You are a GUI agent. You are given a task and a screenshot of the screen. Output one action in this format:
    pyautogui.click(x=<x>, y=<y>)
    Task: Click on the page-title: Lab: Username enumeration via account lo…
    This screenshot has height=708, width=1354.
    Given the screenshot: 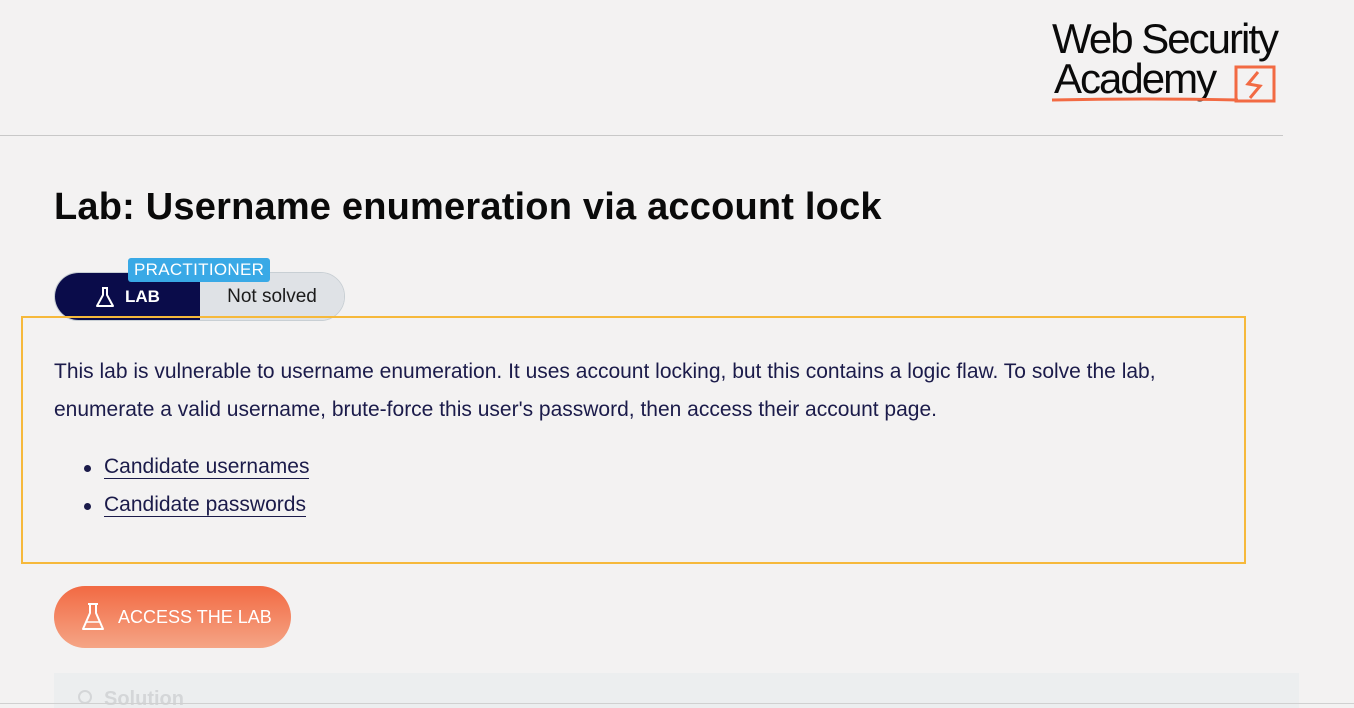 What is the action you would take?
    pyautogui.click(x=468, y=207)
    